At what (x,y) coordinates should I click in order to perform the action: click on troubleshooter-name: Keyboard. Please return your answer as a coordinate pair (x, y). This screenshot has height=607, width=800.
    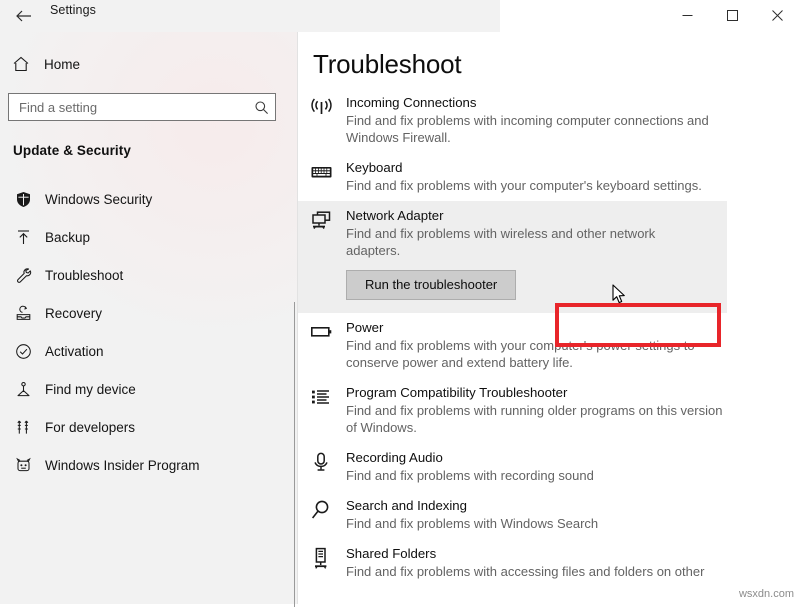
    Looking at the image, I should click on (374, 167).